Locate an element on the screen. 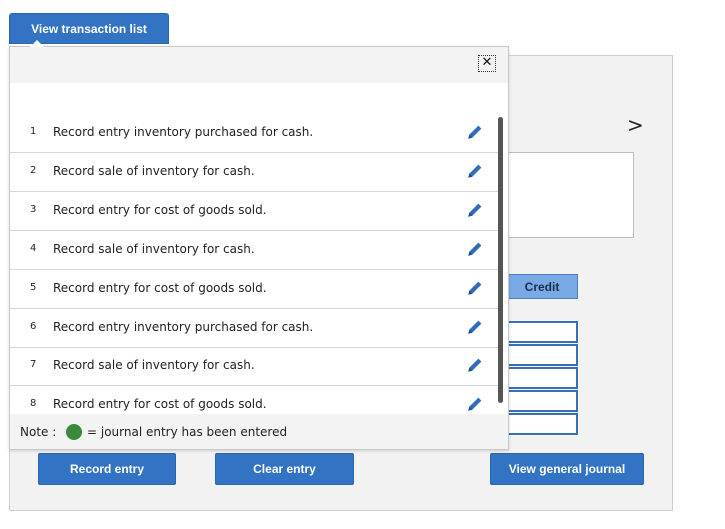 This screenshot has width=725, height=529. credit-column-header: Credit is located at coordinates (542, 286).